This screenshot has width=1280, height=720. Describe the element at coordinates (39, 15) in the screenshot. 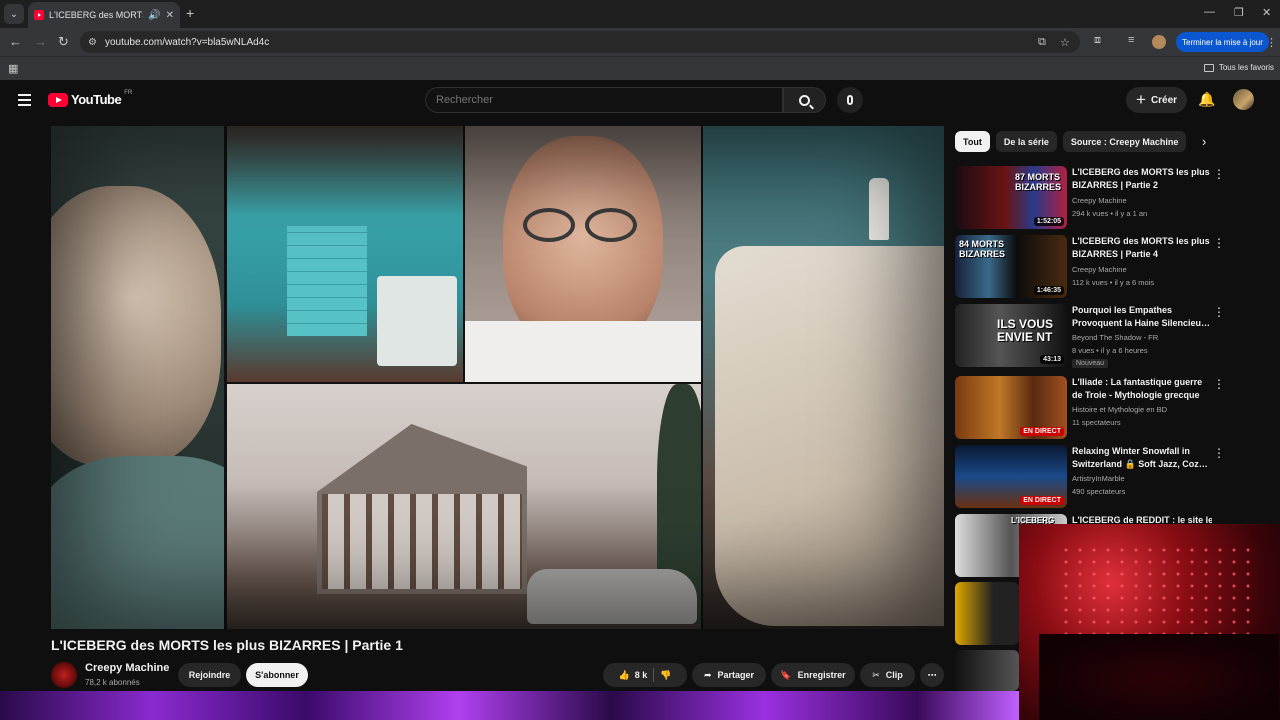

I see `youtube-favicon-icon` at that location.